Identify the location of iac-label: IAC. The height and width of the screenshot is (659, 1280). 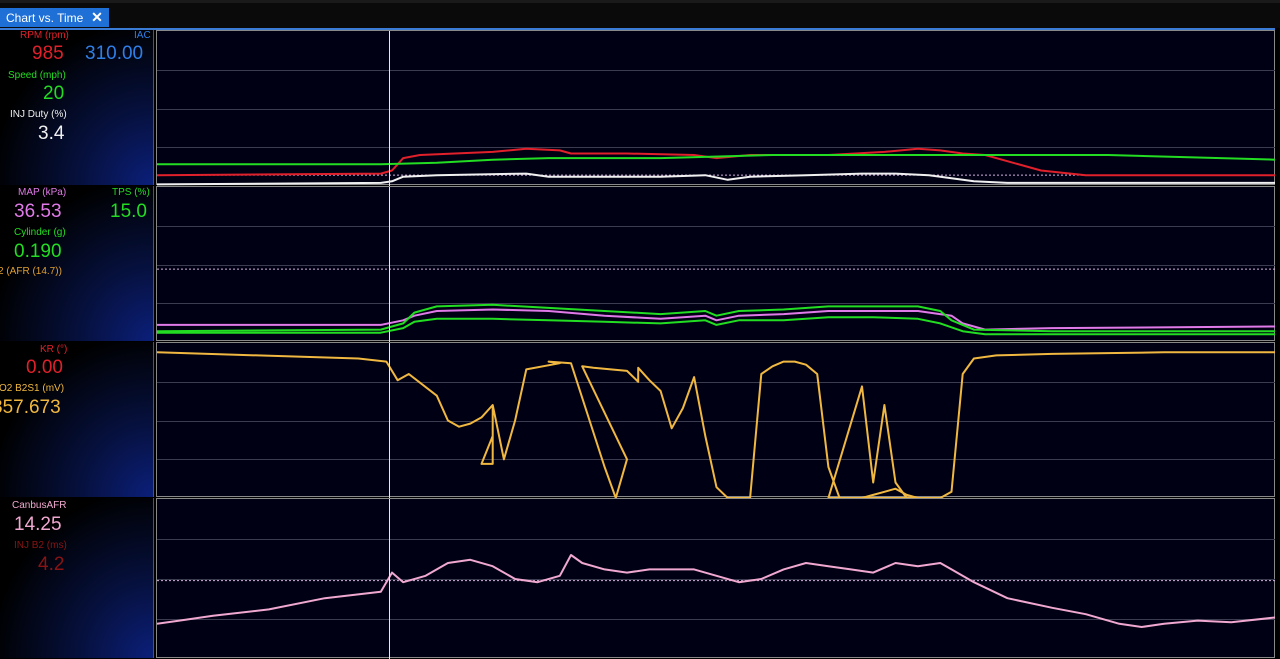
(142, 35).